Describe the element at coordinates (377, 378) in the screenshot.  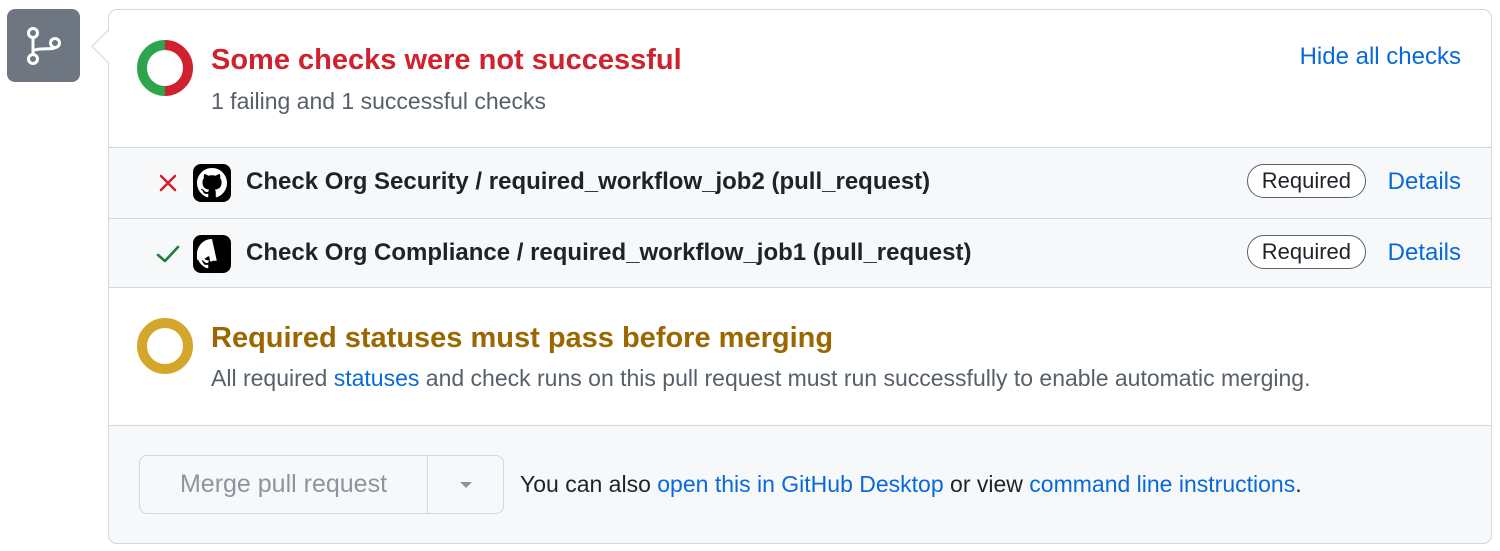
I see `statuses-link: statuses` at that location.